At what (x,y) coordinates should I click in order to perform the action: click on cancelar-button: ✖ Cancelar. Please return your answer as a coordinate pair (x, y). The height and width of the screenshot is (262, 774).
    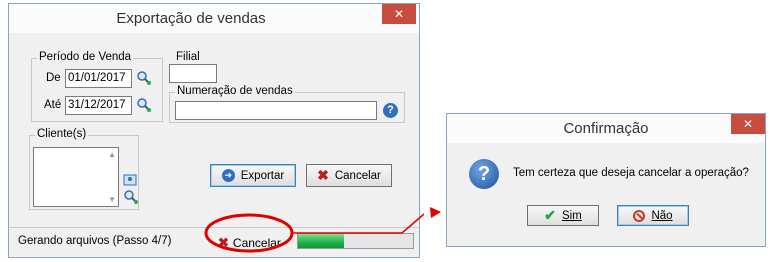
    Looking at the image, I should click on (349, 175).